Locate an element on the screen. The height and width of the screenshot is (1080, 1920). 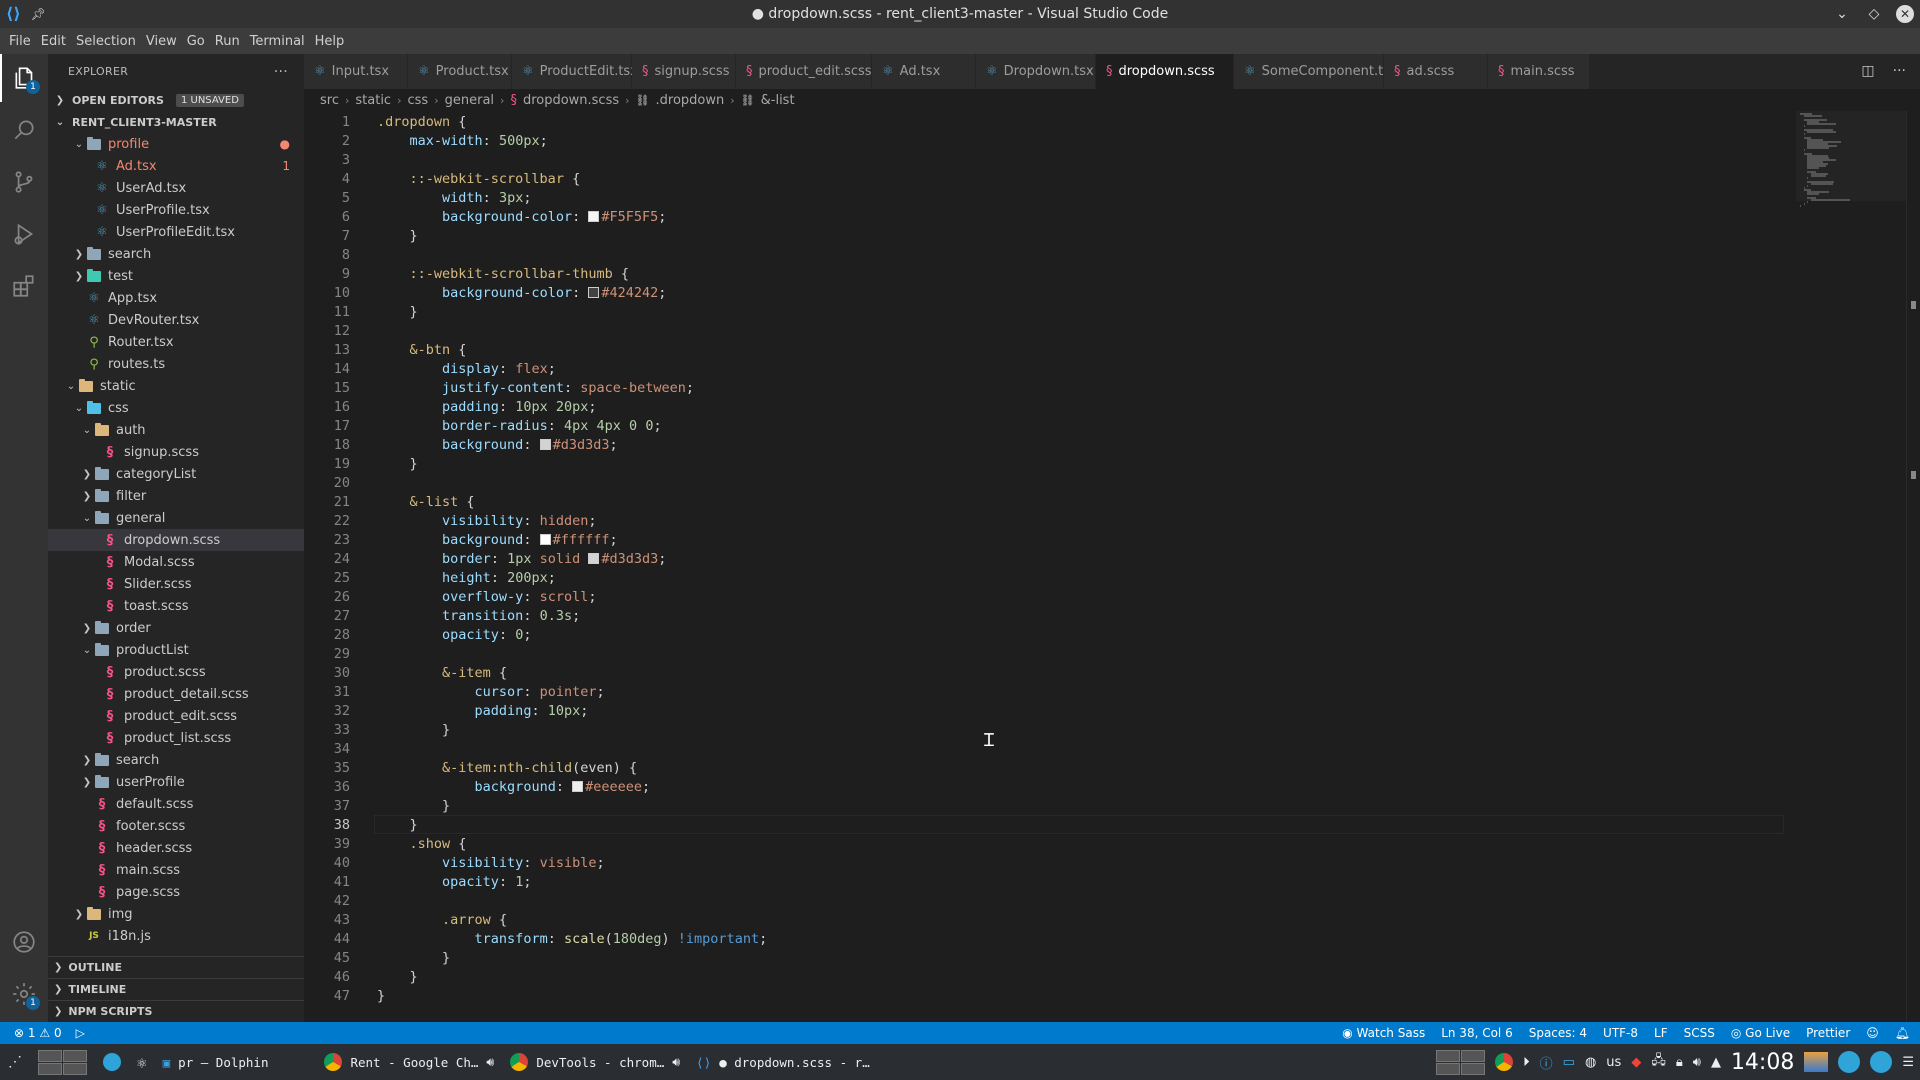
editor-tab: ⚛ SomeComponent.tsx is located at coordinates (1316, 71).